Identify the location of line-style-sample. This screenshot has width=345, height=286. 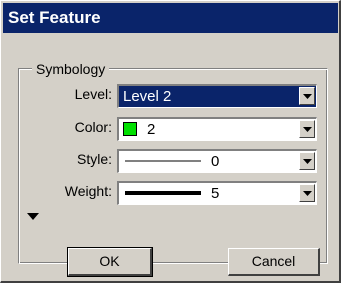
(163, 161).